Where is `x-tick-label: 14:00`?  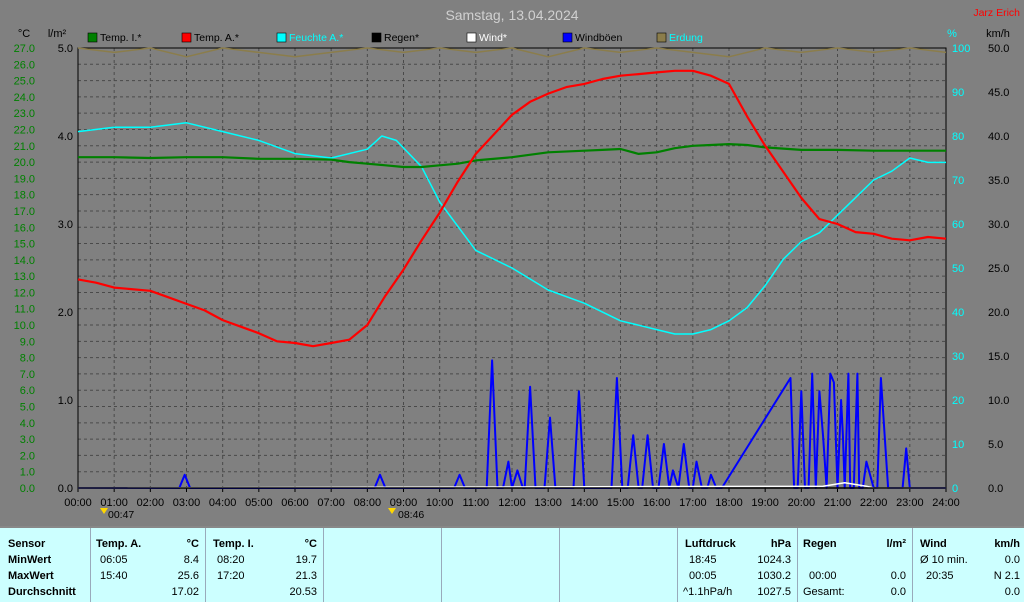
x-tick-label: 14:00 is located at coordinates (585, 503).